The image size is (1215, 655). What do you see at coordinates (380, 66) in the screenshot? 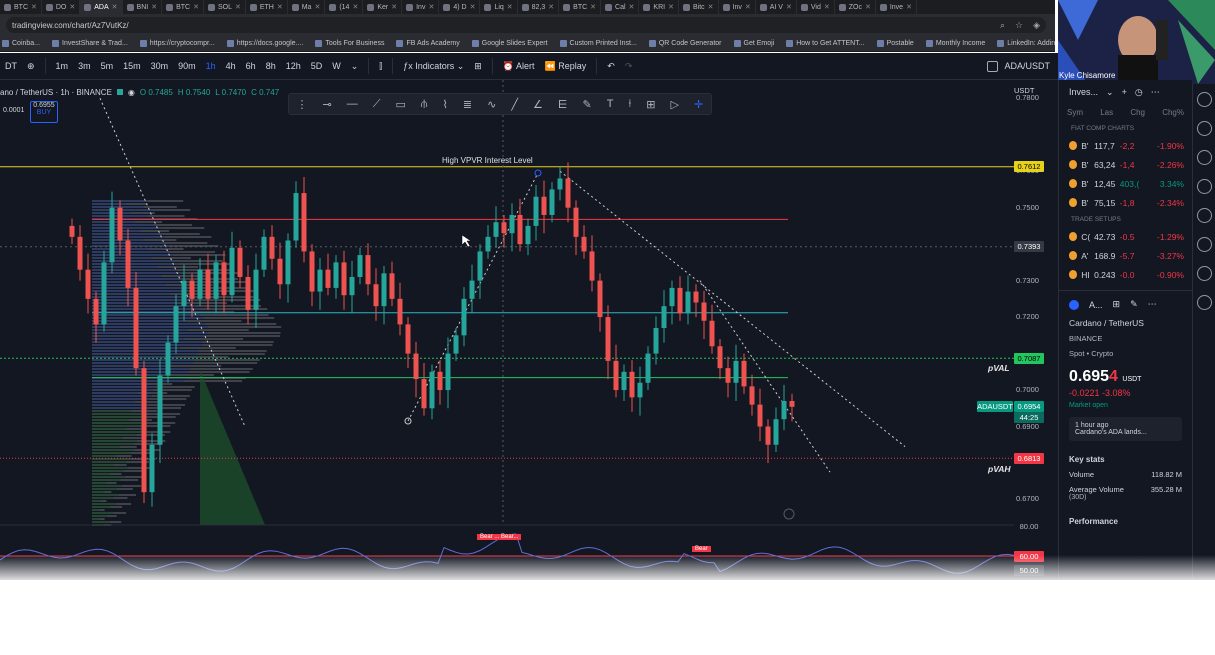
I see `candles-type-icon: ⫿` at bounding box center [380, 66].